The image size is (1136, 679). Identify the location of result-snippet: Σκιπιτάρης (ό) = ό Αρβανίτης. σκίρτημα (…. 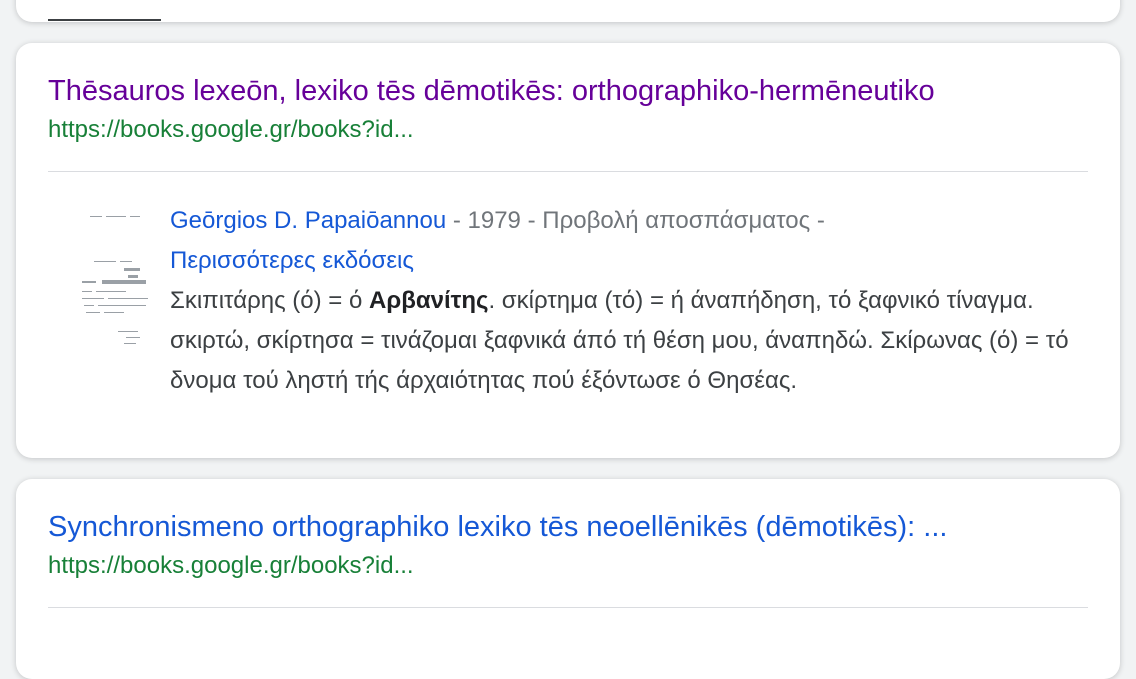
(630, 341).